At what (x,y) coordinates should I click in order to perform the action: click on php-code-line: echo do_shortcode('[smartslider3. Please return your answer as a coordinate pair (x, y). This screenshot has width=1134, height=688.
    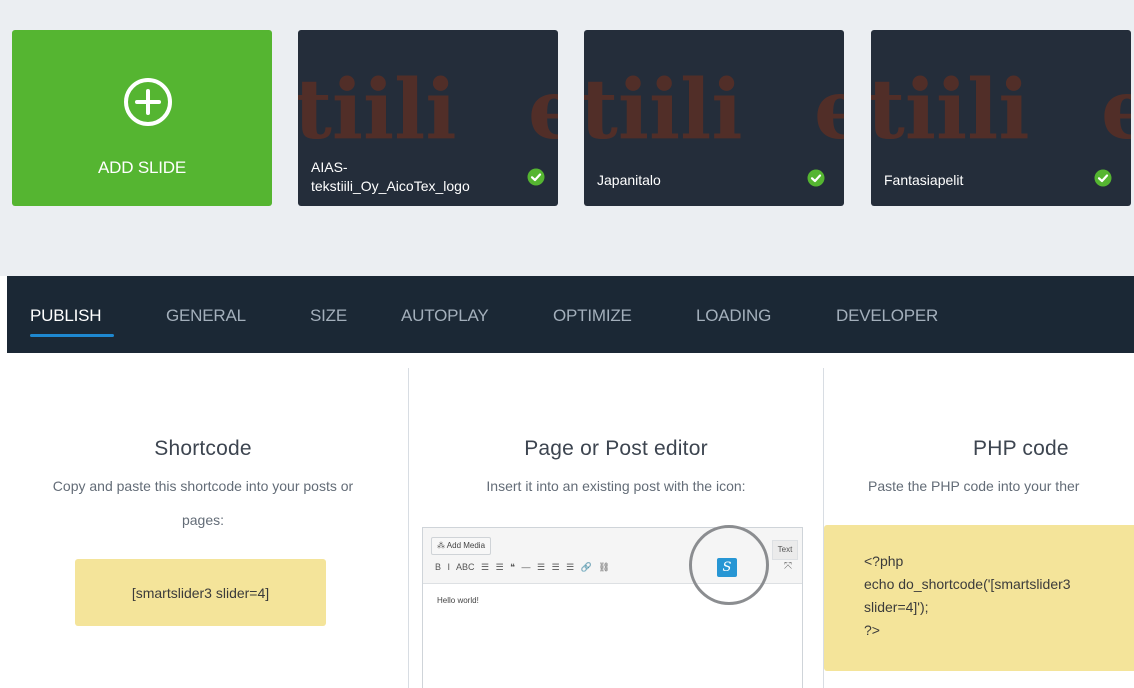
    Looking at the image, I should click on (967, 584).